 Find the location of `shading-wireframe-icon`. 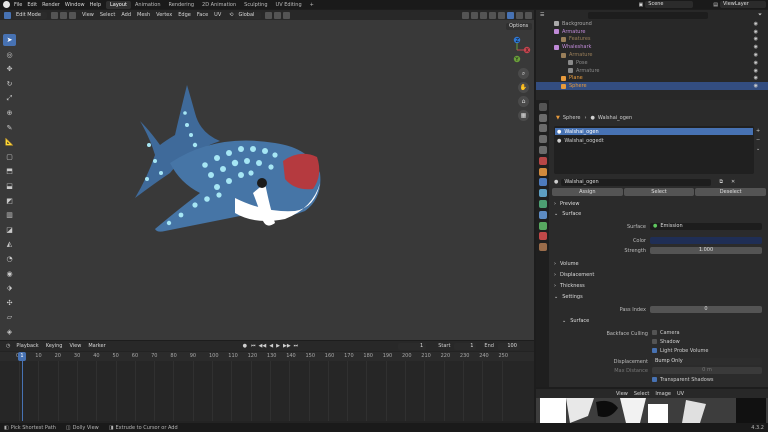

shading-wireframe-icon is located at coordinates (501, 15).